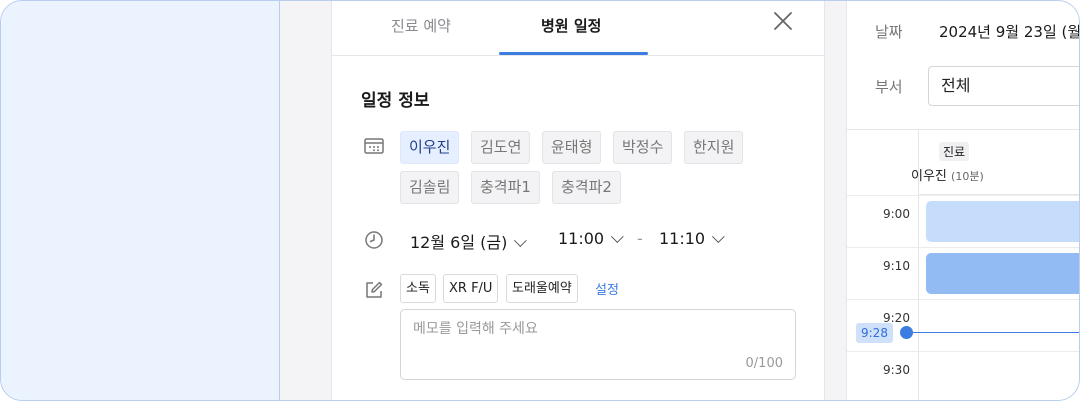 The height and width of the screenshot is (401, 1080). Describe the element at coordinates (607, 288) in the screenshot. I see `memo-settings-link: 설정` at that location.